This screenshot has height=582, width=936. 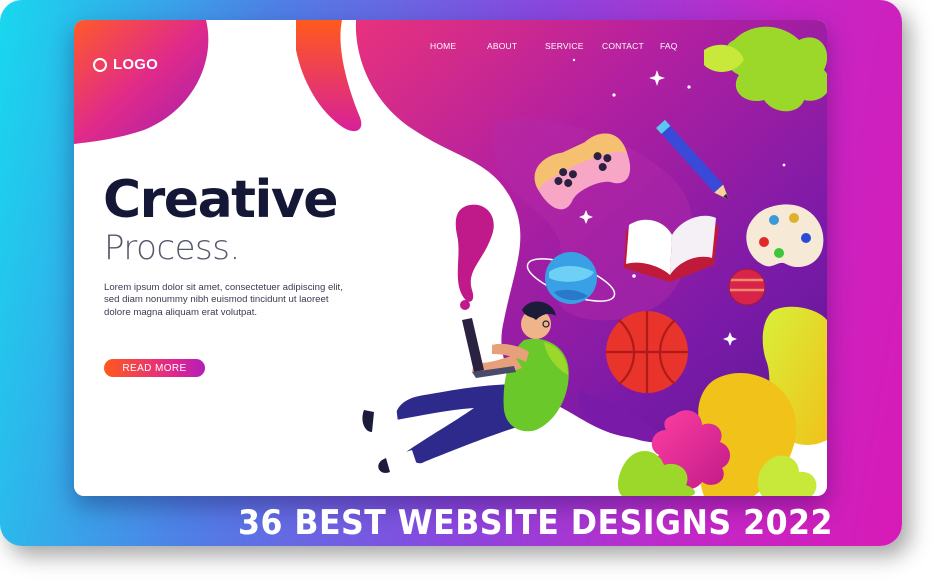 What do you see at coordinates (221, 200) in the screenshot?
I see `hero-title: Creative` at bounding box center [221, 200].